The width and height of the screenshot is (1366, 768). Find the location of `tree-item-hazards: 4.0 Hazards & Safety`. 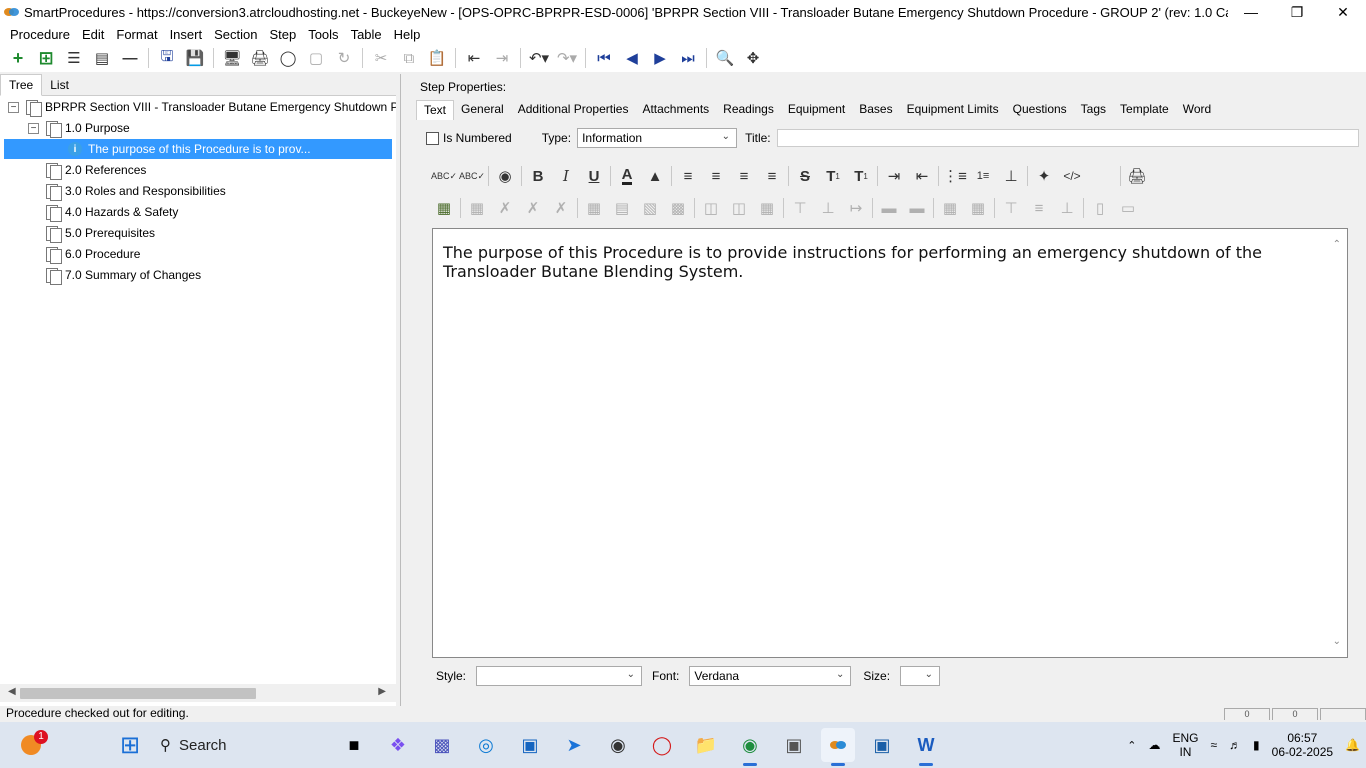

tree-item-hazards: 4.0 Hazards & Safety is located at coordinates (111, 212).